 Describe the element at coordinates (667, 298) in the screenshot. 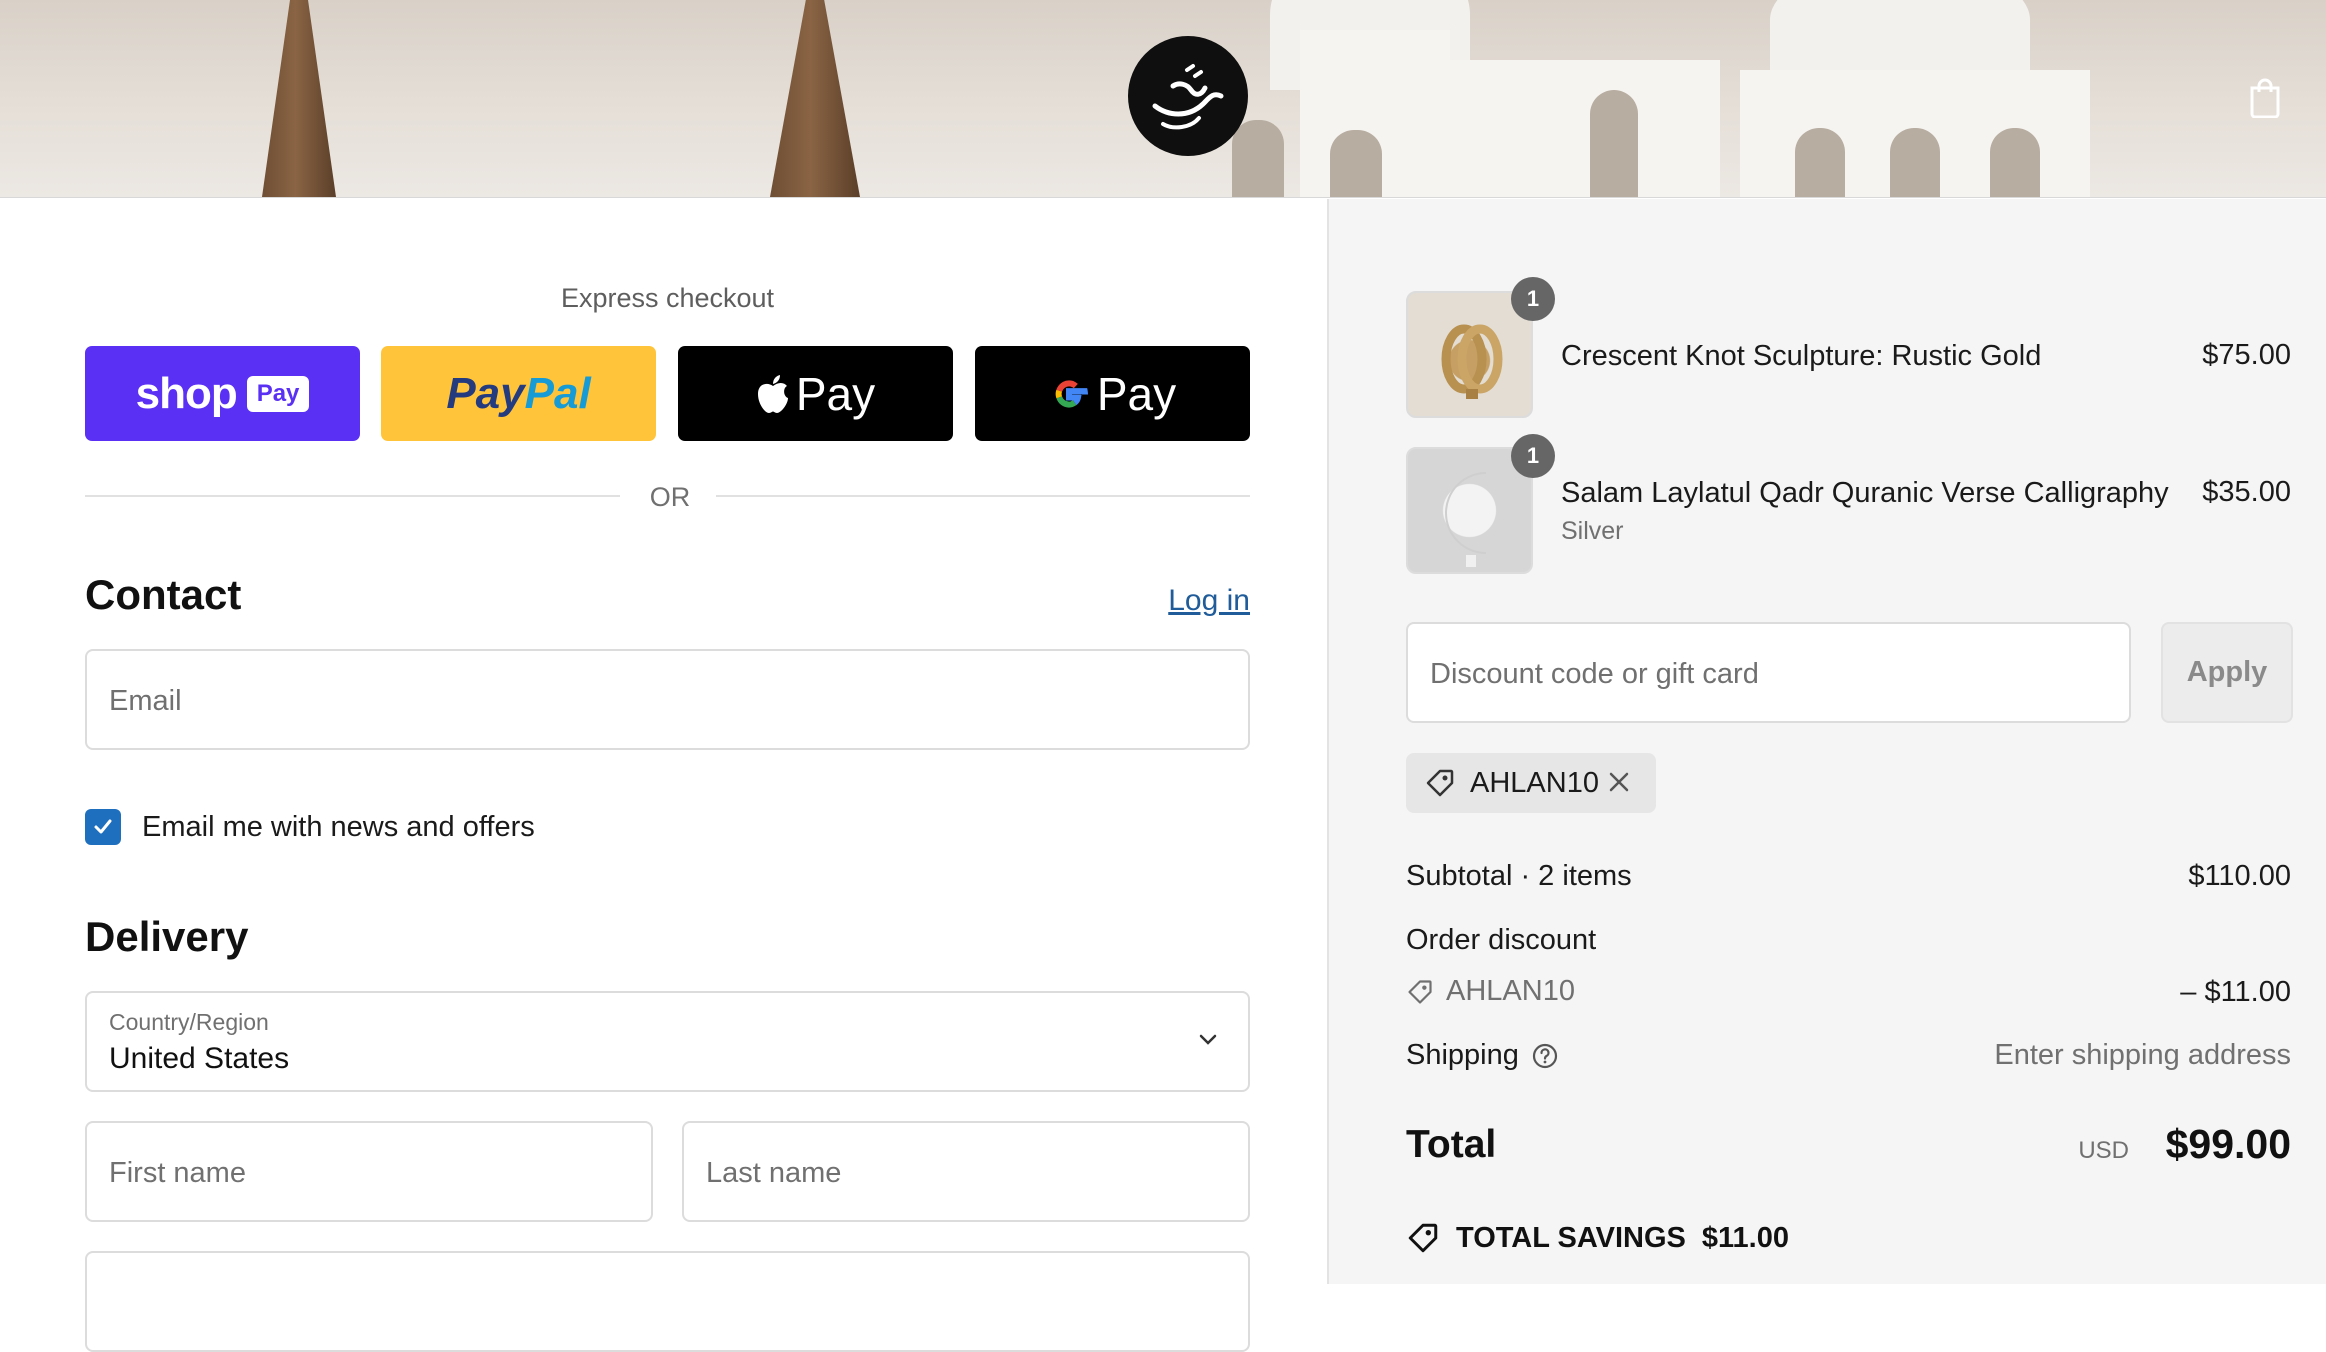

I see `express-checkout-title: Express checkout` at that location.